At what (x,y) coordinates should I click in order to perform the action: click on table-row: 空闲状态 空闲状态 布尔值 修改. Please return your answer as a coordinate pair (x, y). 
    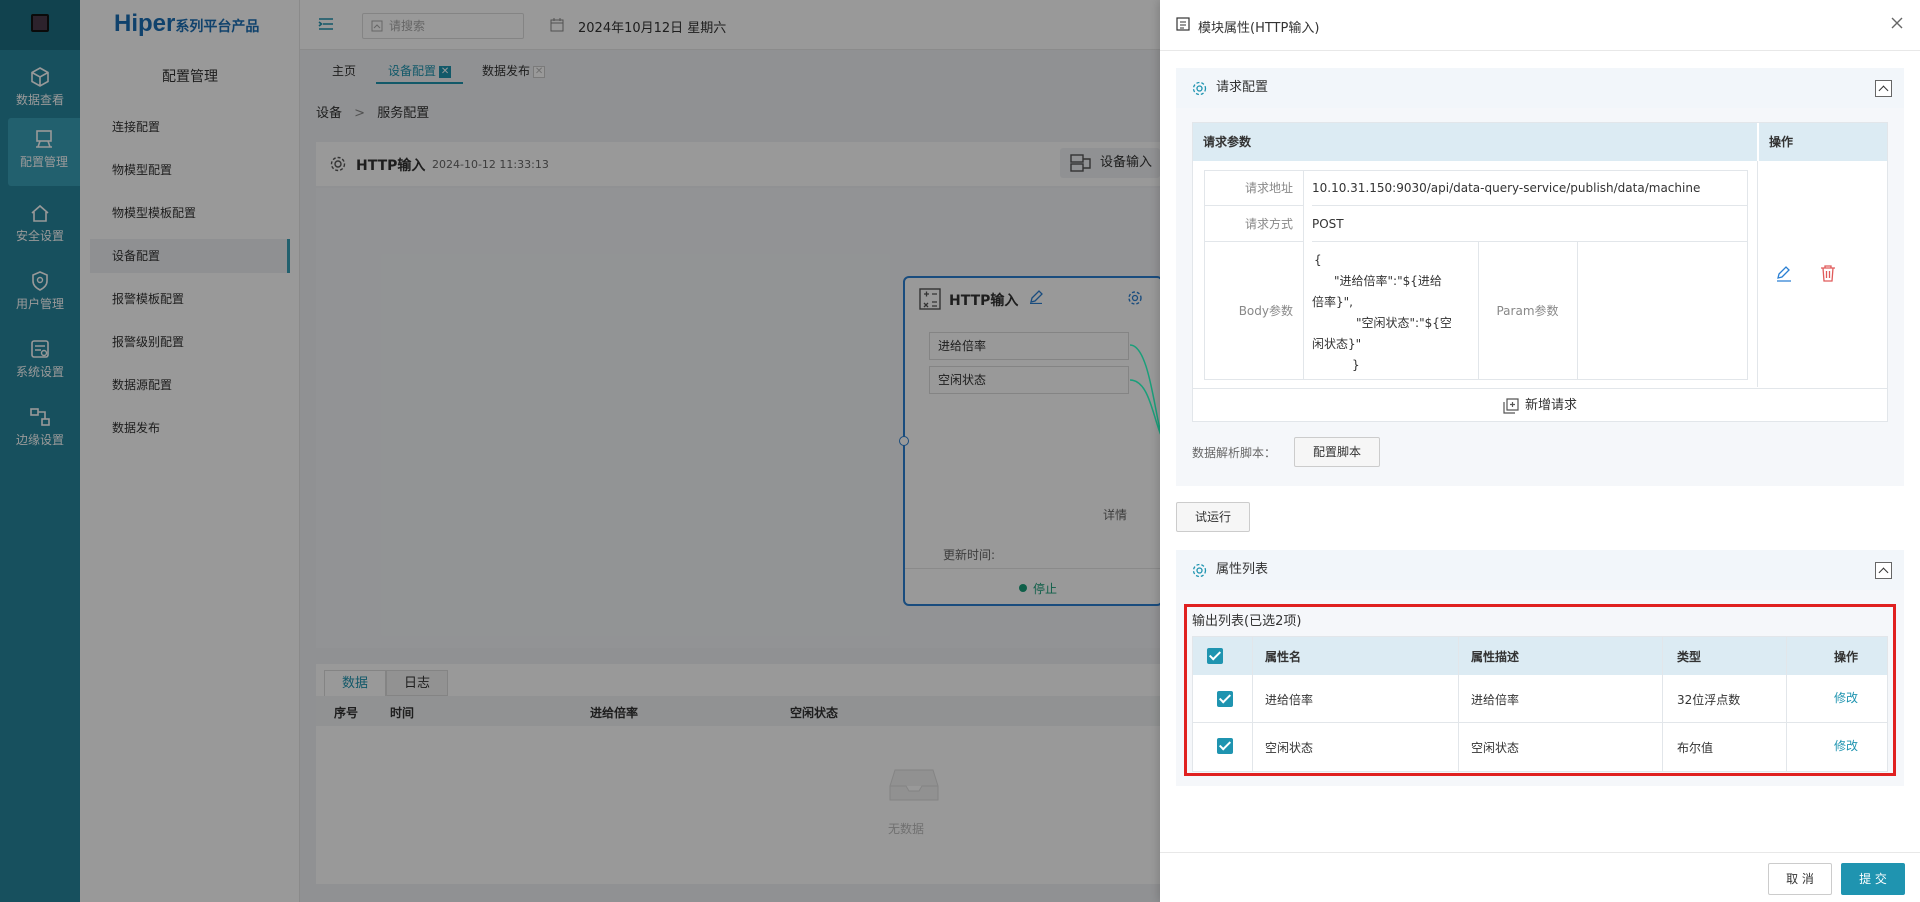
    Looking at the image, I should click on (1540, 747).